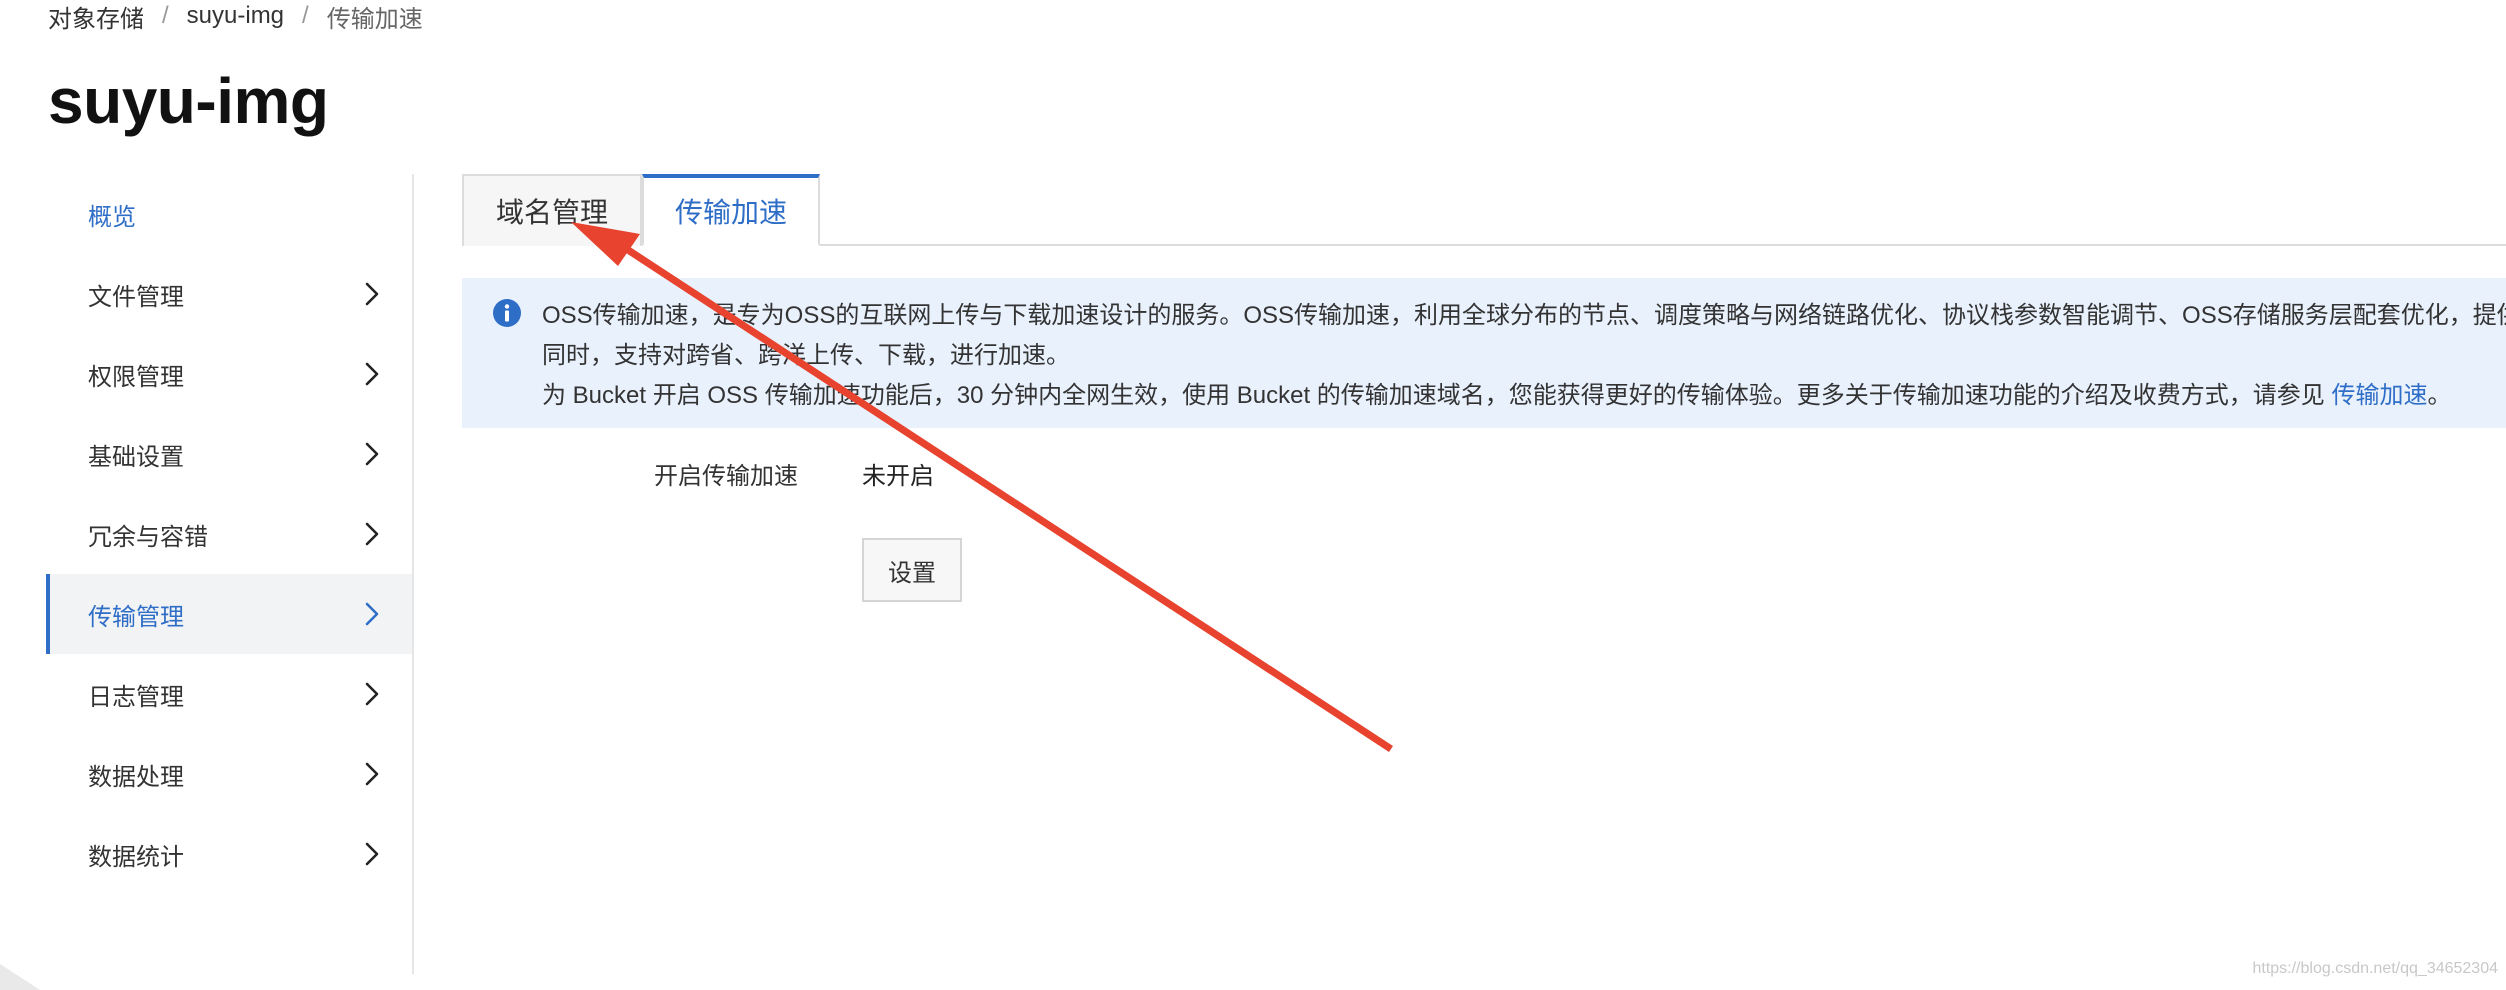  What do you see at coordinates (136, 777) in the screenshot?
I see `sidebar-item-label: 数据处理` at bounding box center [136, 777].